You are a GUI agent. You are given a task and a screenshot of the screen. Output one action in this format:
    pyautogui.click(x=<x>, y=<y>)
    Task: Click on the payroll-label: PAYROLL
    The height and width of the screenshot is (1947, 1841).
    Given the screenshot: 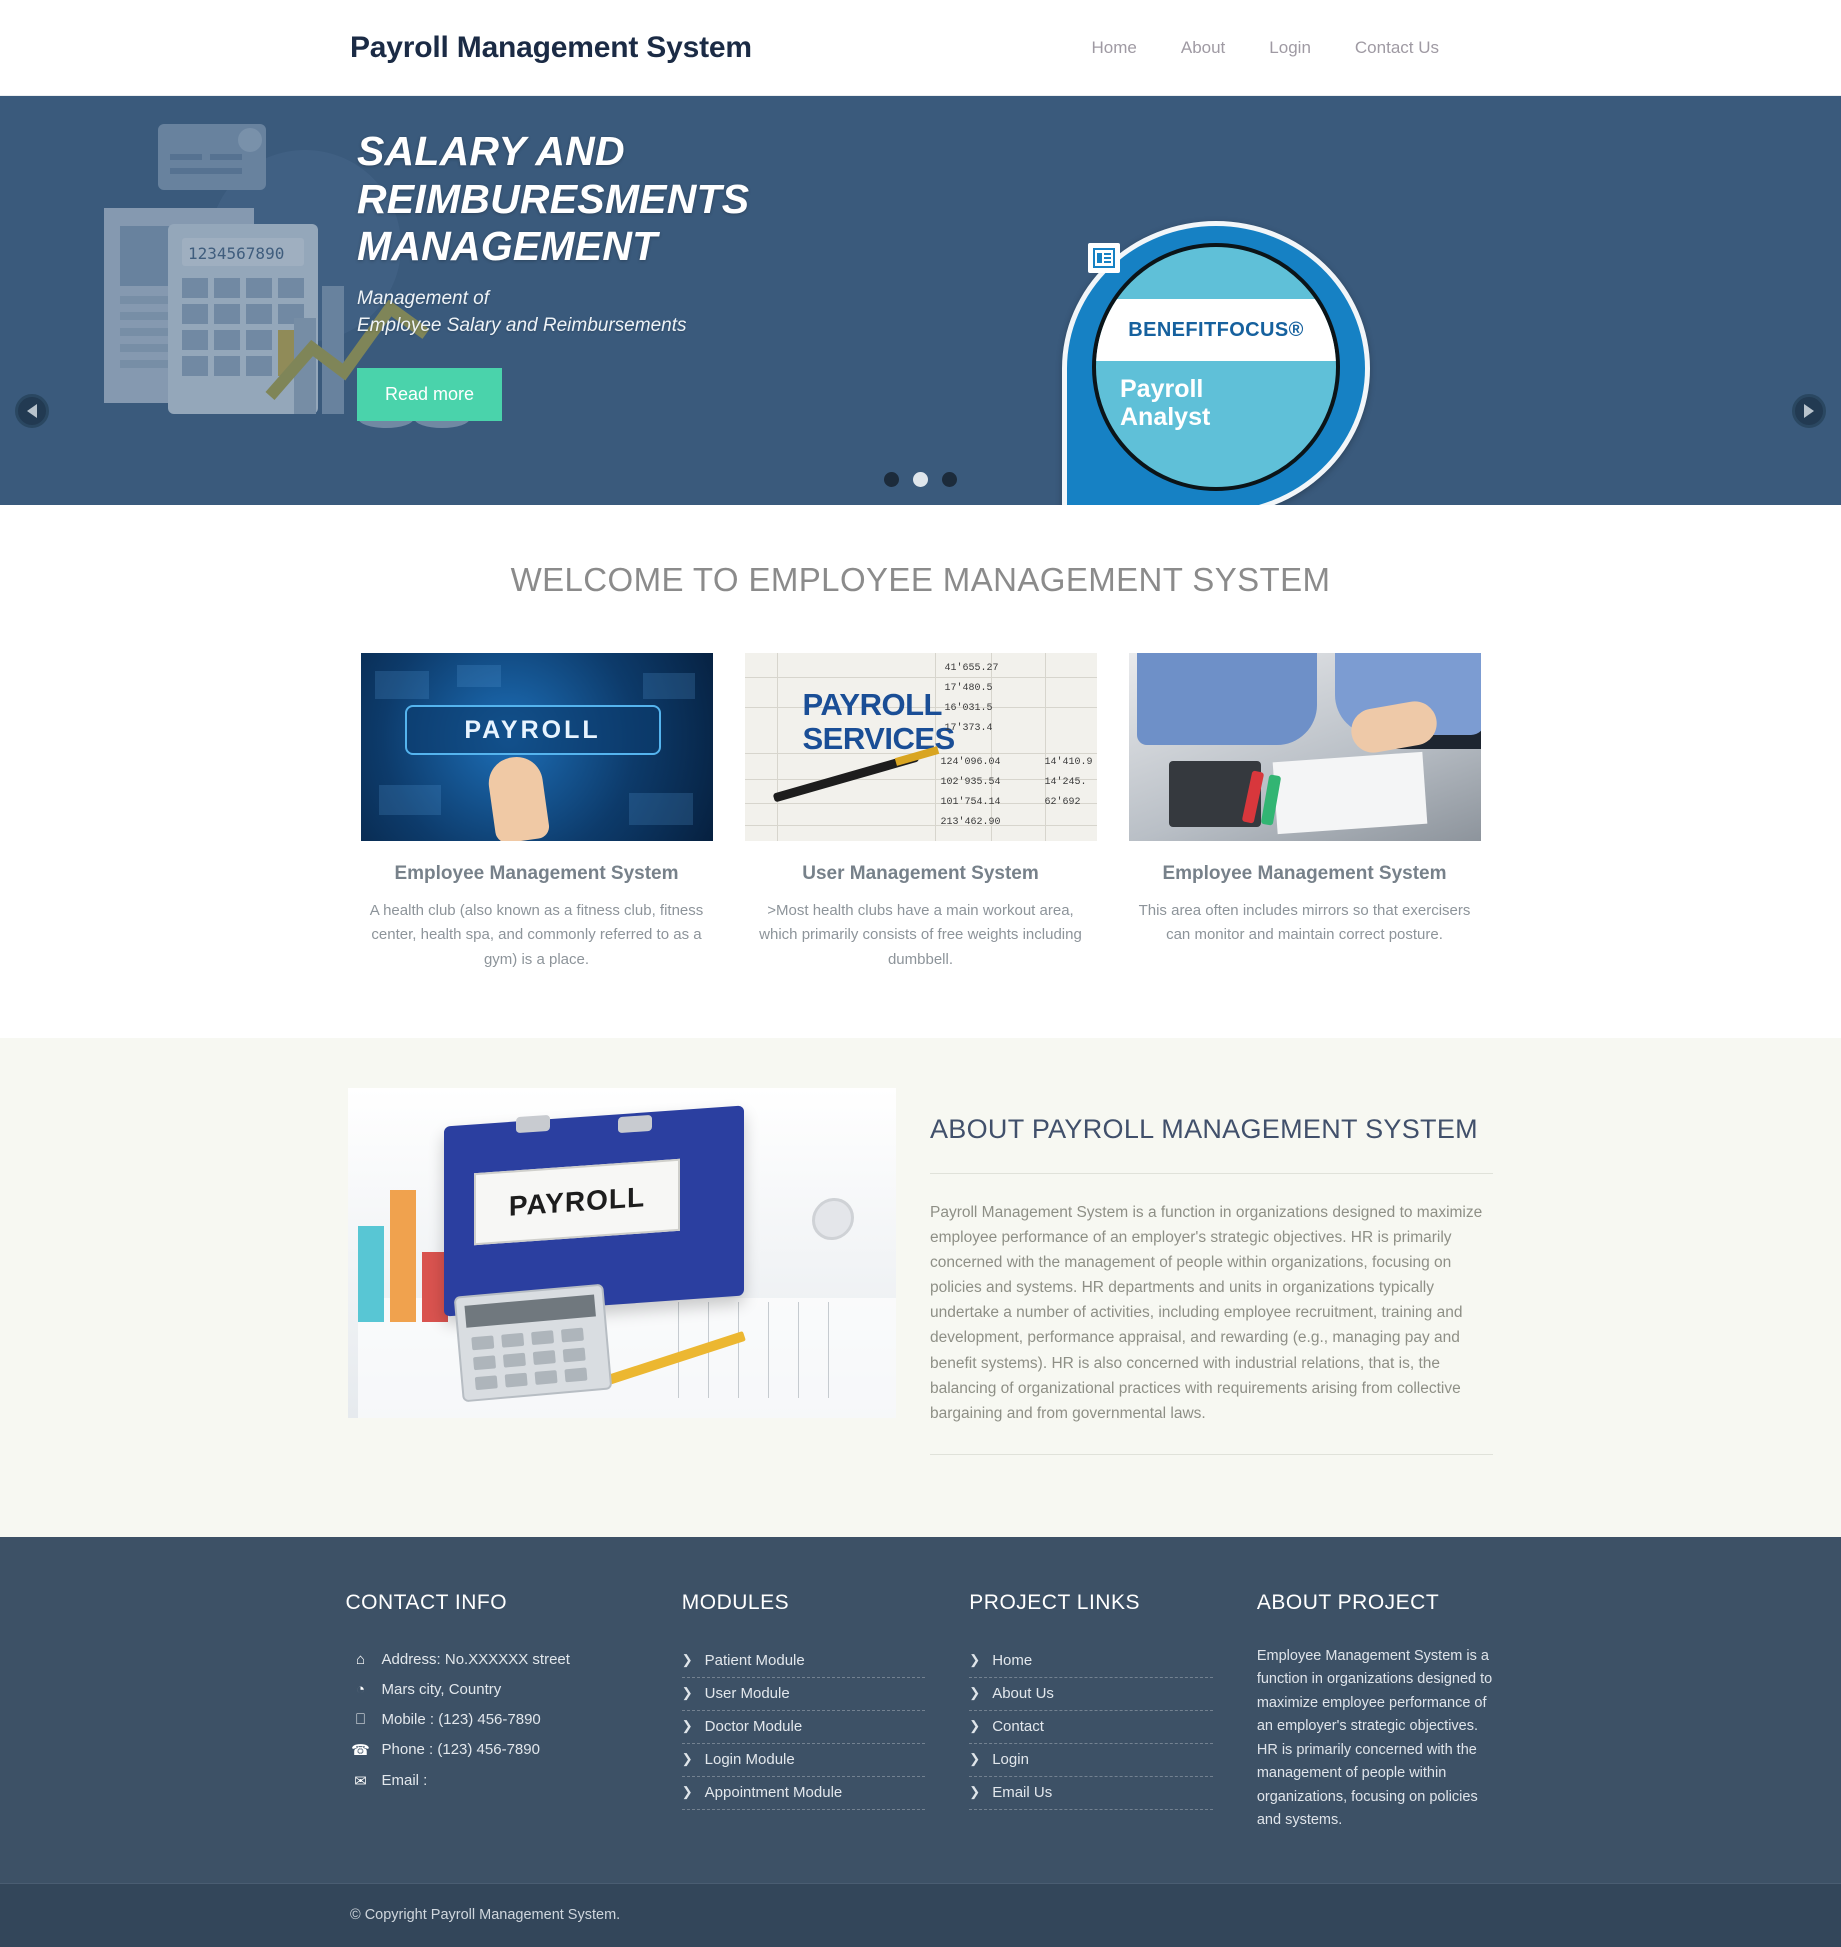 What is the action you would take?
    pyautogui.click(x=532, y=730)
    